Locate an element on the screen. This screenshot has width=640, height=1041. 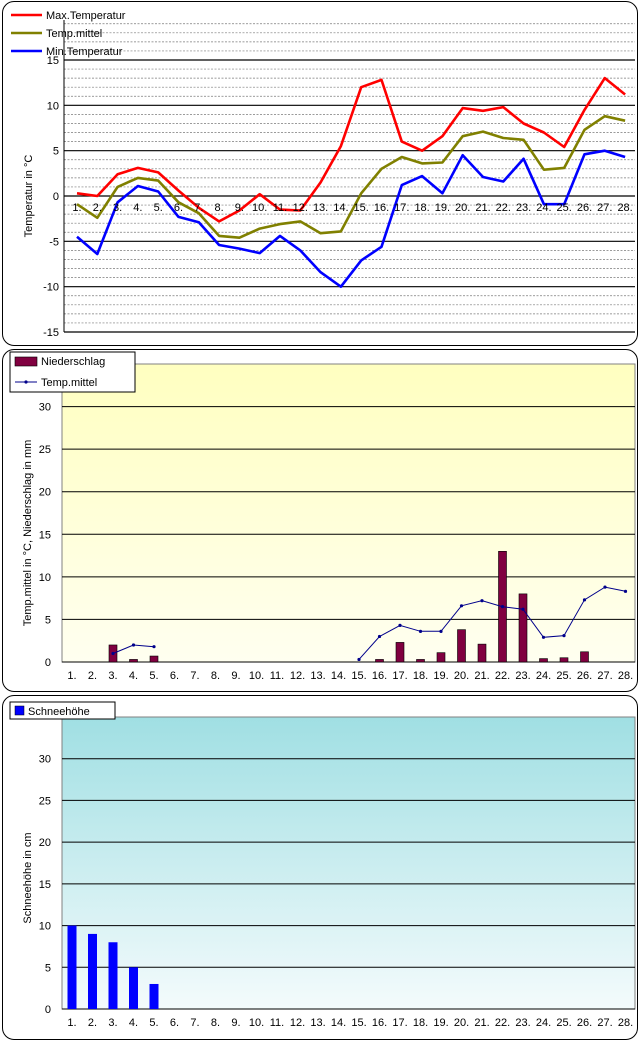
x-tick-label: 6. is located at coordinates (178, 208).